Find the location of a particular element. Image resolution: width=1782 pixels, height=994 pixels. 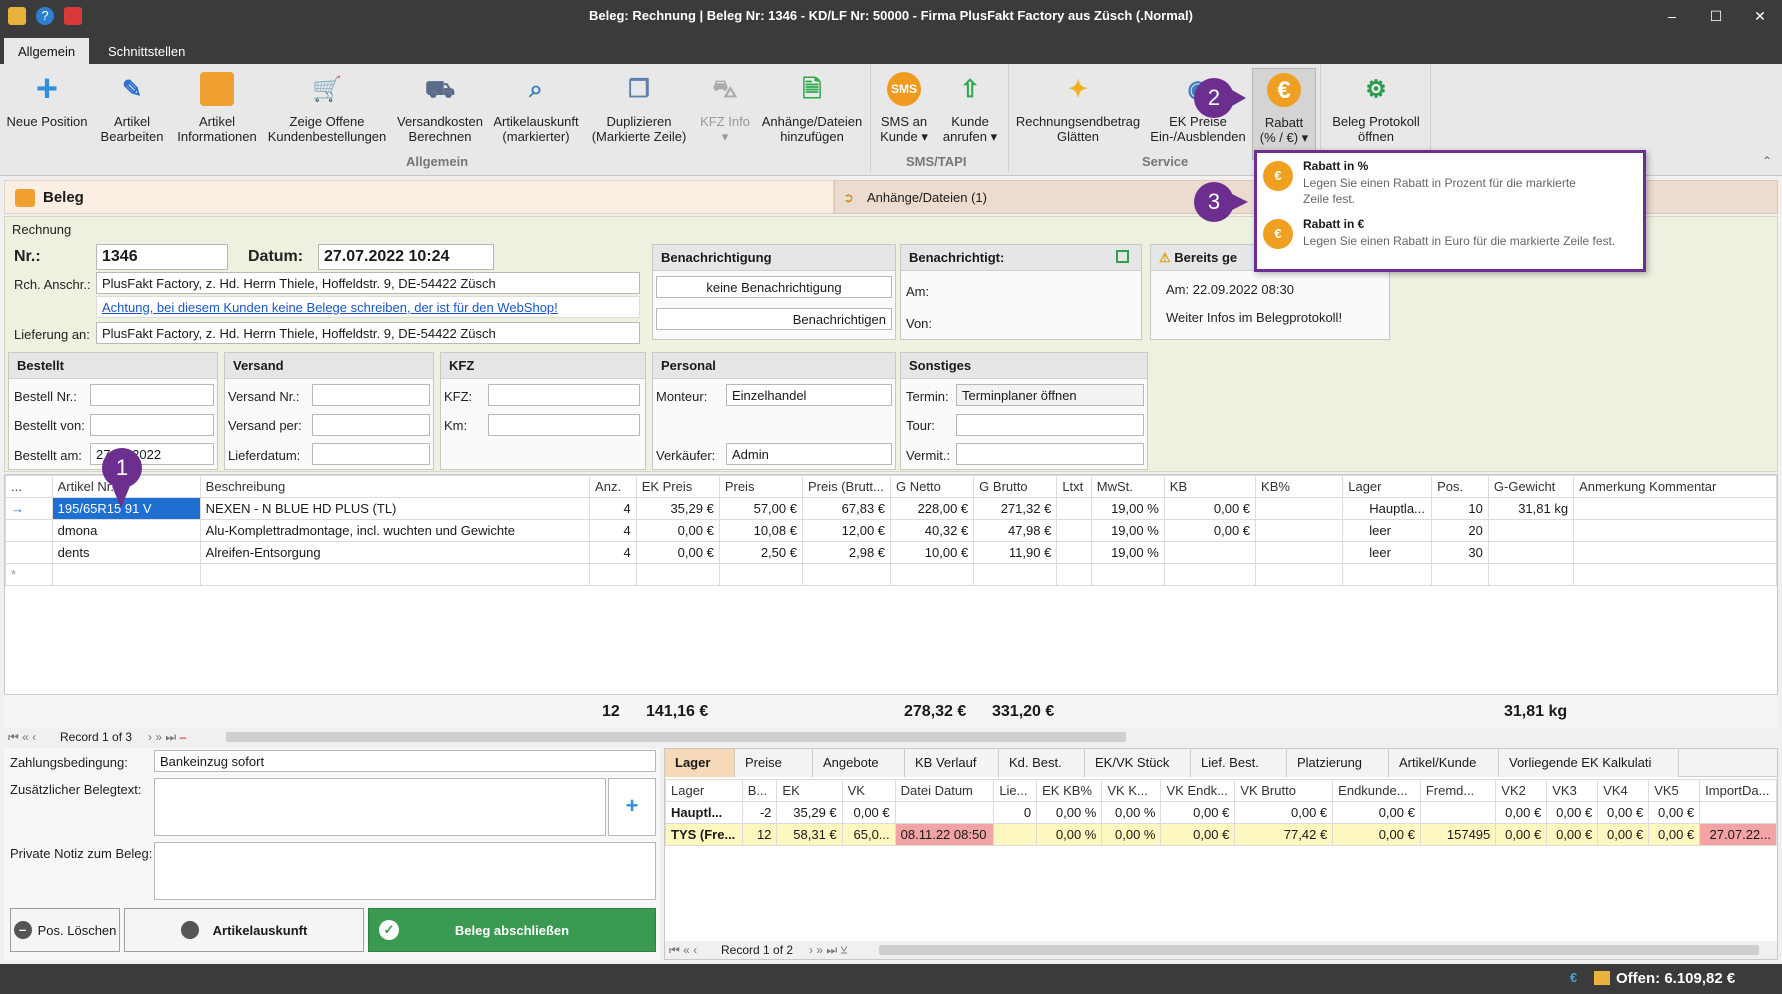

lager-tab: Artikel/Kunde is located at coordinates (1444, 763).